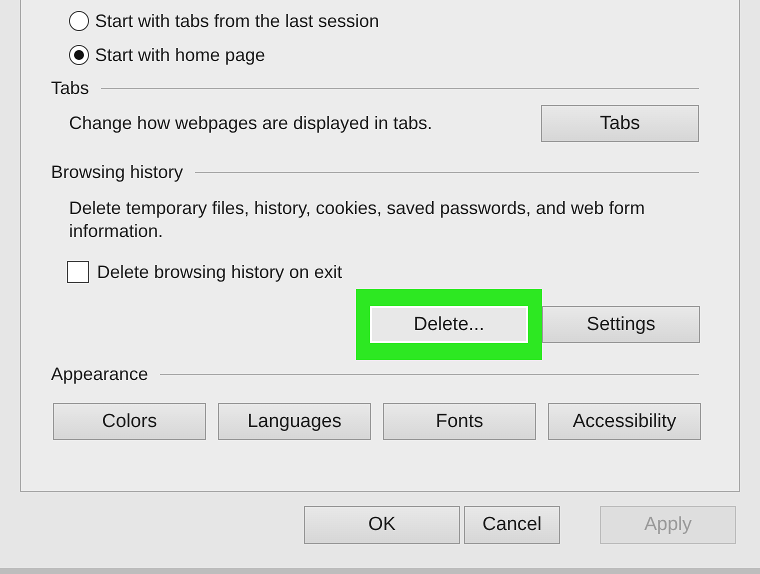 The width and height of the screenshot is (760, 574). Describe the element at coordinates (294, 421) in the screenshot. I see `appearance-button: Languages` at that location.